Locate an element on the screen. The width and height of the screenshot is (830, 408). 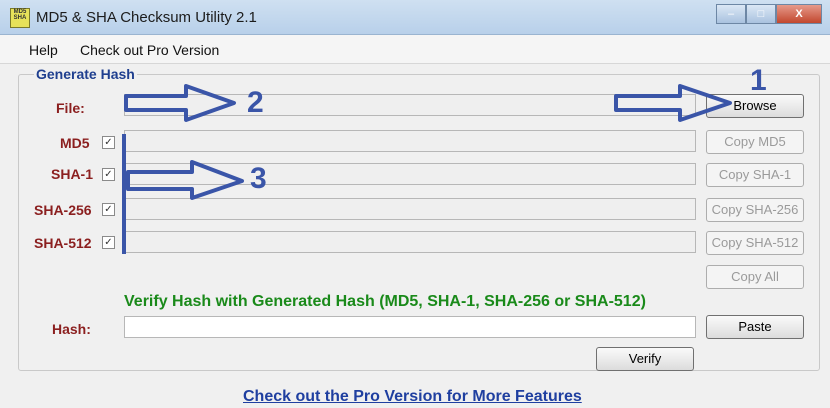
annotation-number-3: 3 is located at coordinates (258, 178).